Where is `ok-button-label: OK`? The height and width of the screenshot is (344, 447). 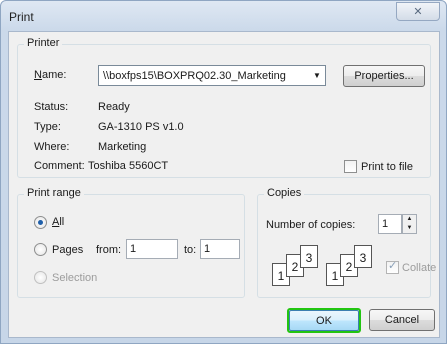 ok-button-label: OK is located at coordinates (324, 320).